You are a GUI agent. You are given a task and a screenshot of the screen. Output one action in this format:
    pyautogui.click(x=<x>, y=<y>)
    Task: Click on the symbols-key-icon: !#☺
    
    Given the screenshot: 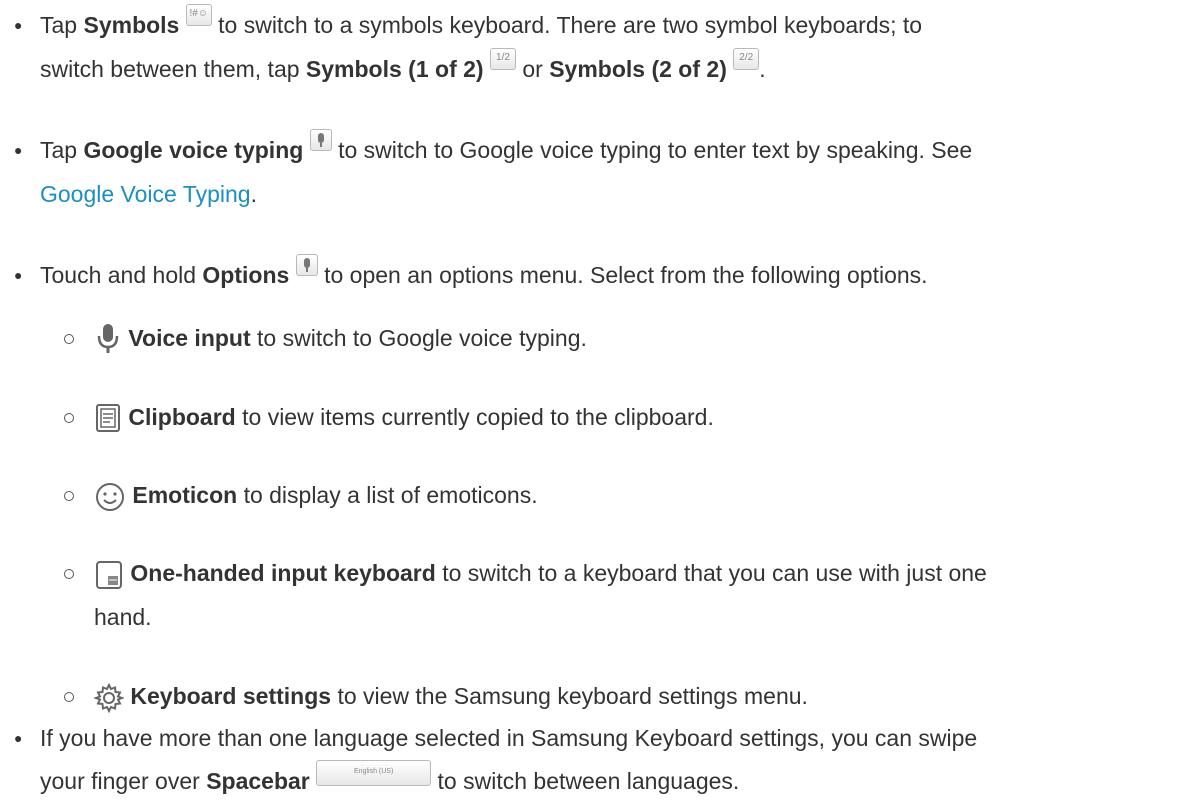 What is the action you would take?
    pyautogui.click(x=198, y=15)
    